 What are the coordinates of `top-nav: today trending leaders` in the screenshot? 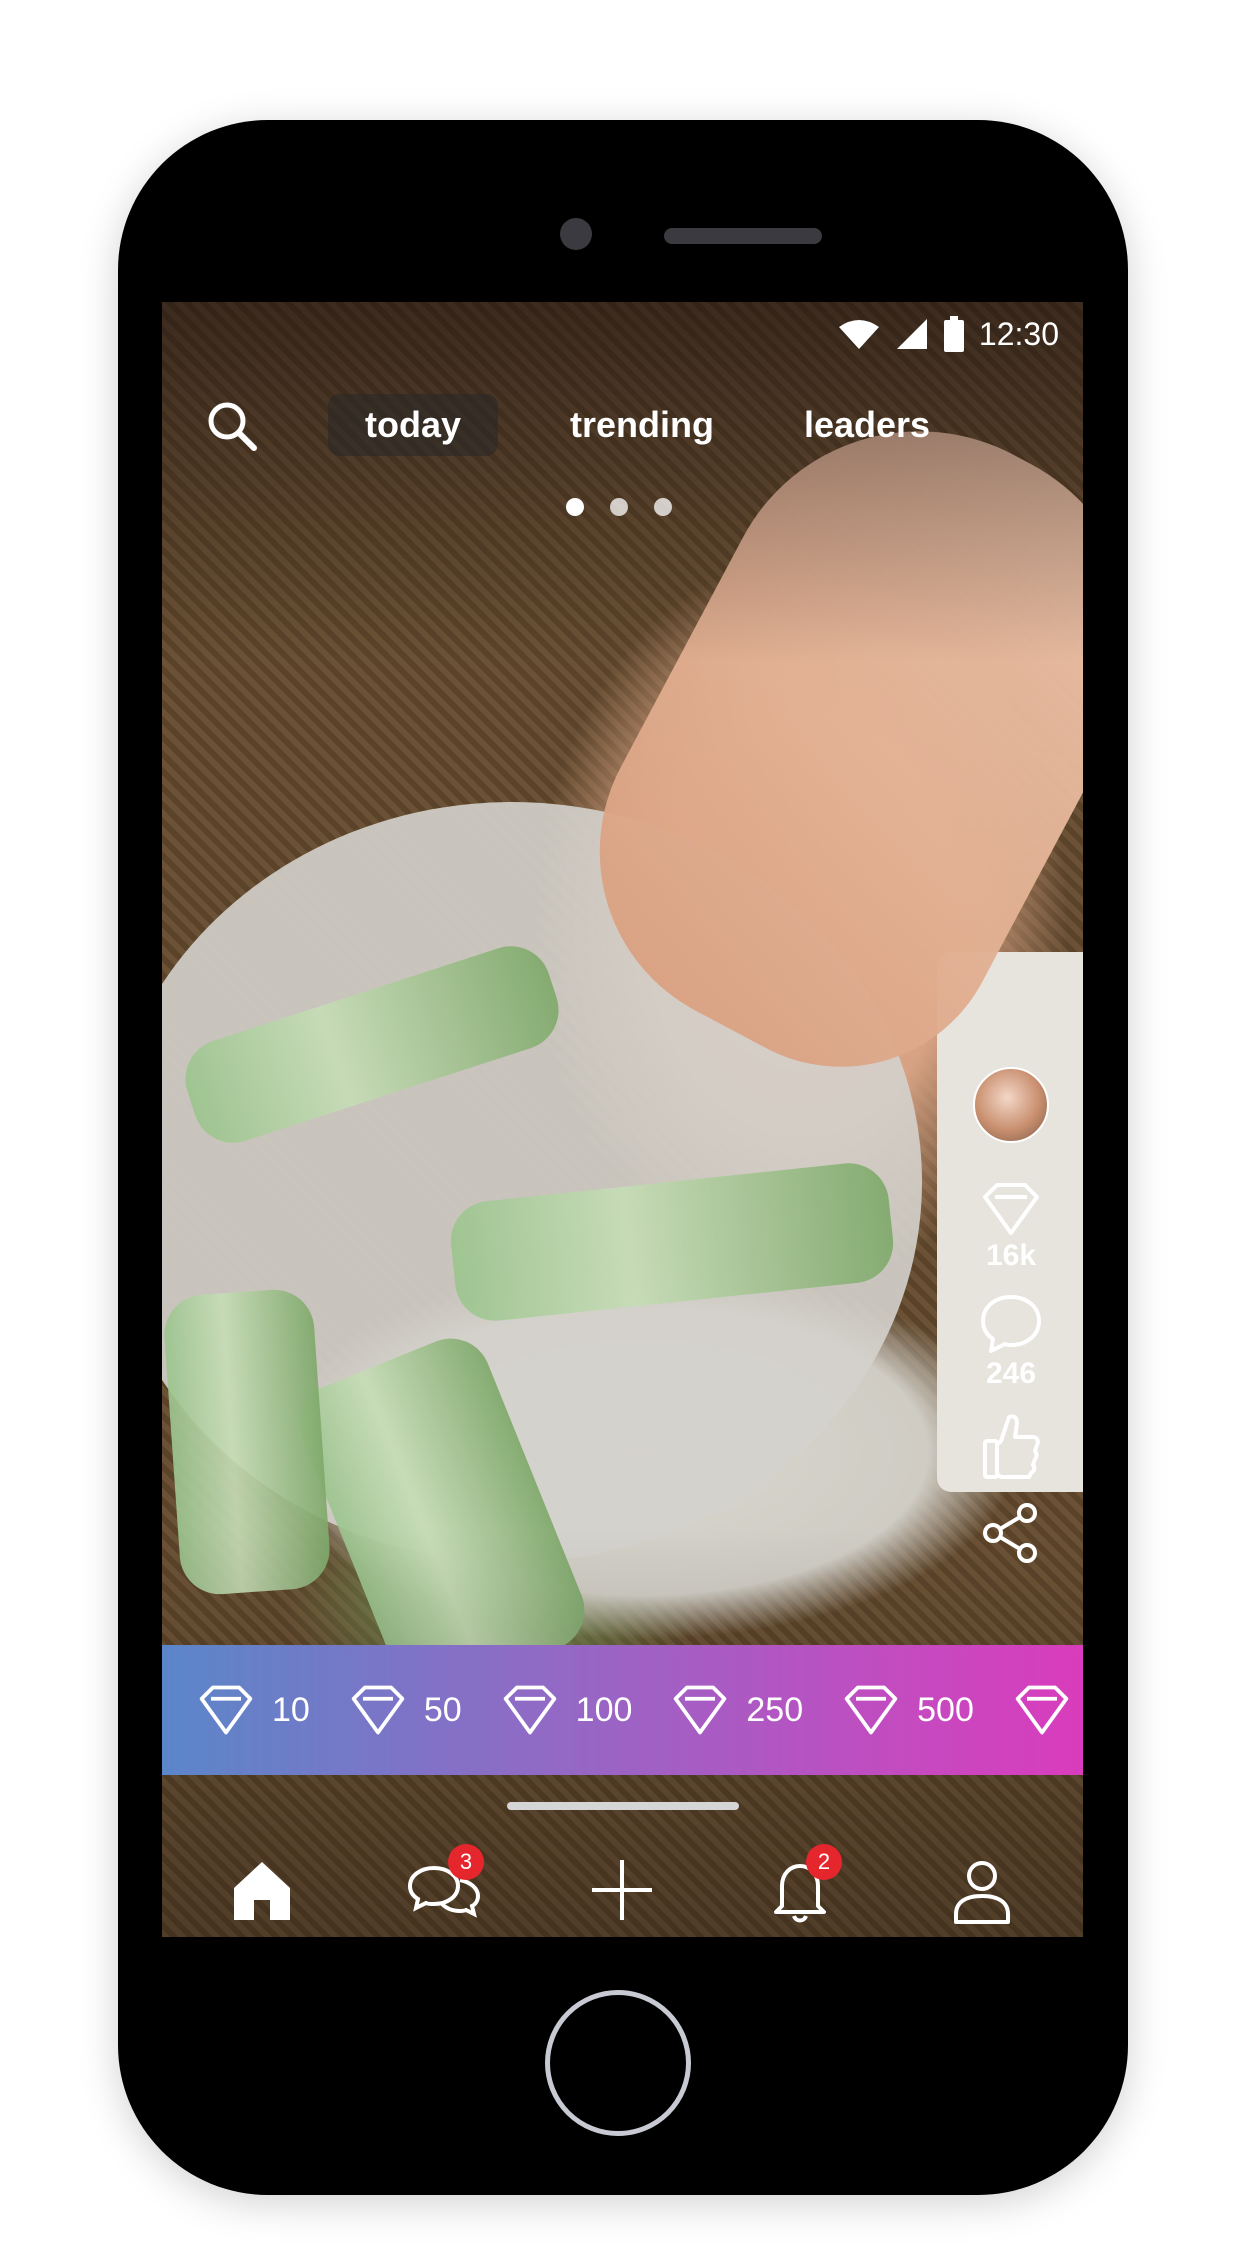 It's located at (622, 424).